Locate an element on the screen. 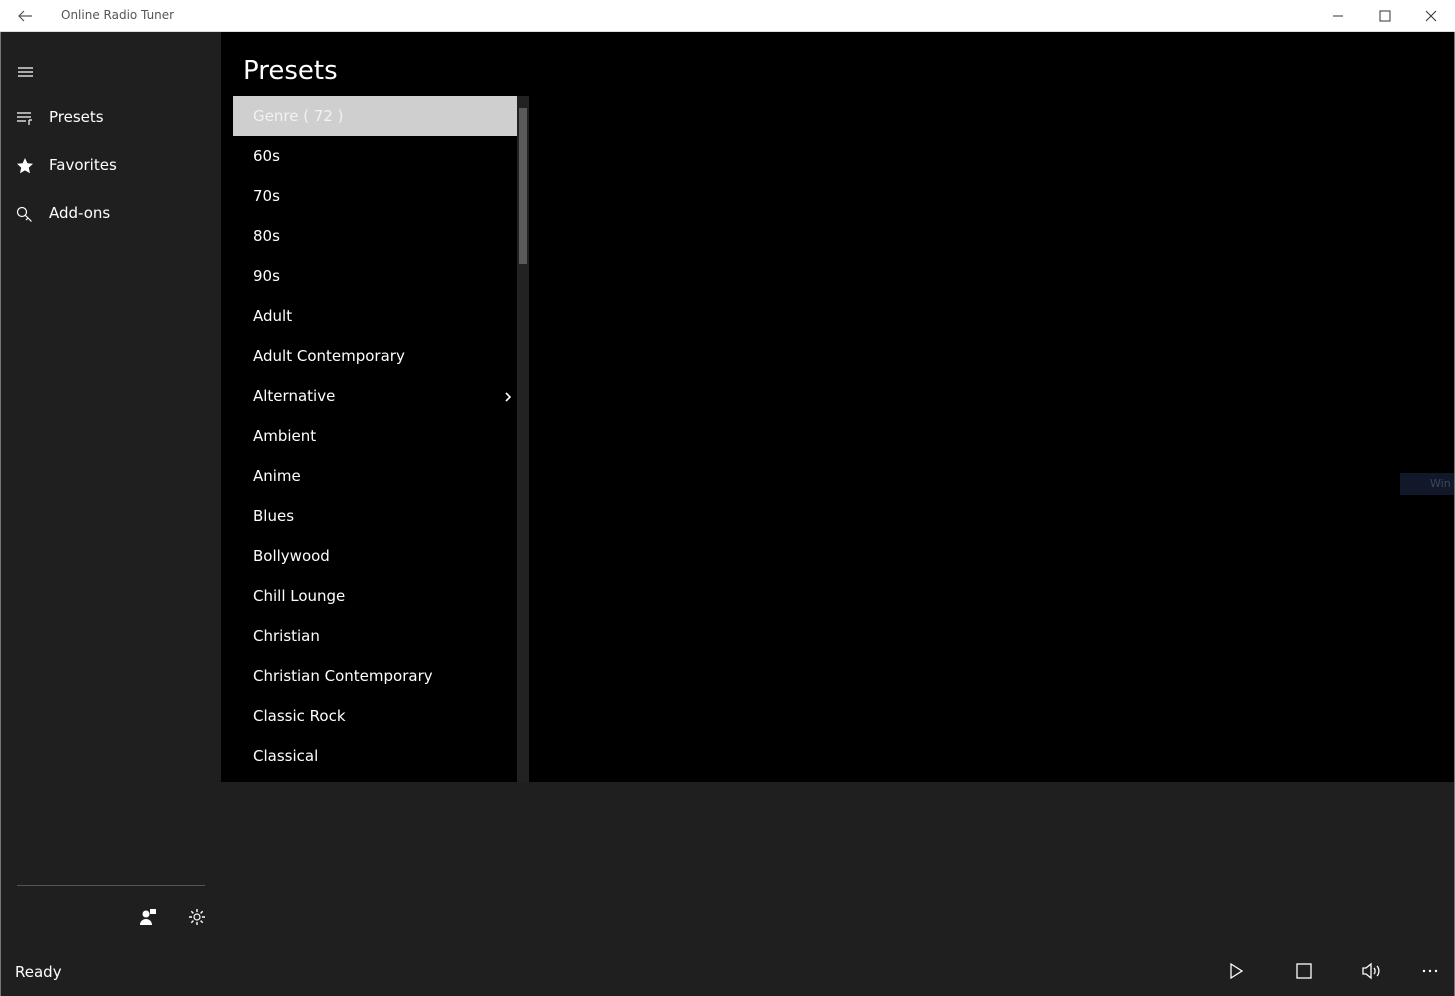 This screenshot has width=1455, height=996. scrollbar-thumb is located at coordinates (523, 186).